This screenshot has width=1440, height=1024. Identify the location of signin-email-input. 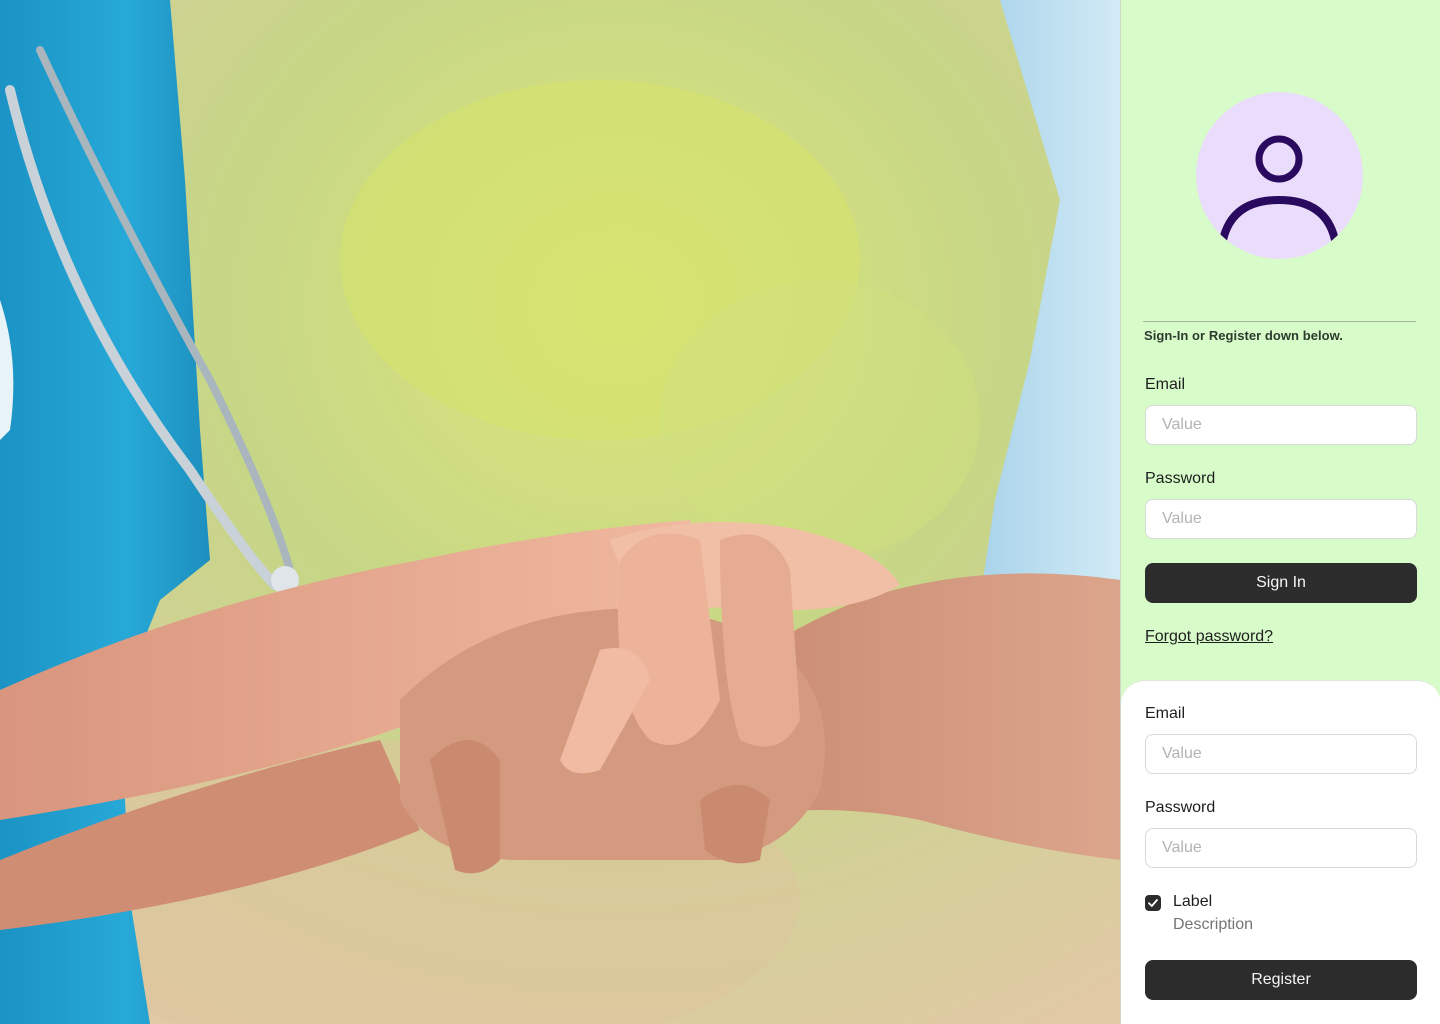
(1281, 425).